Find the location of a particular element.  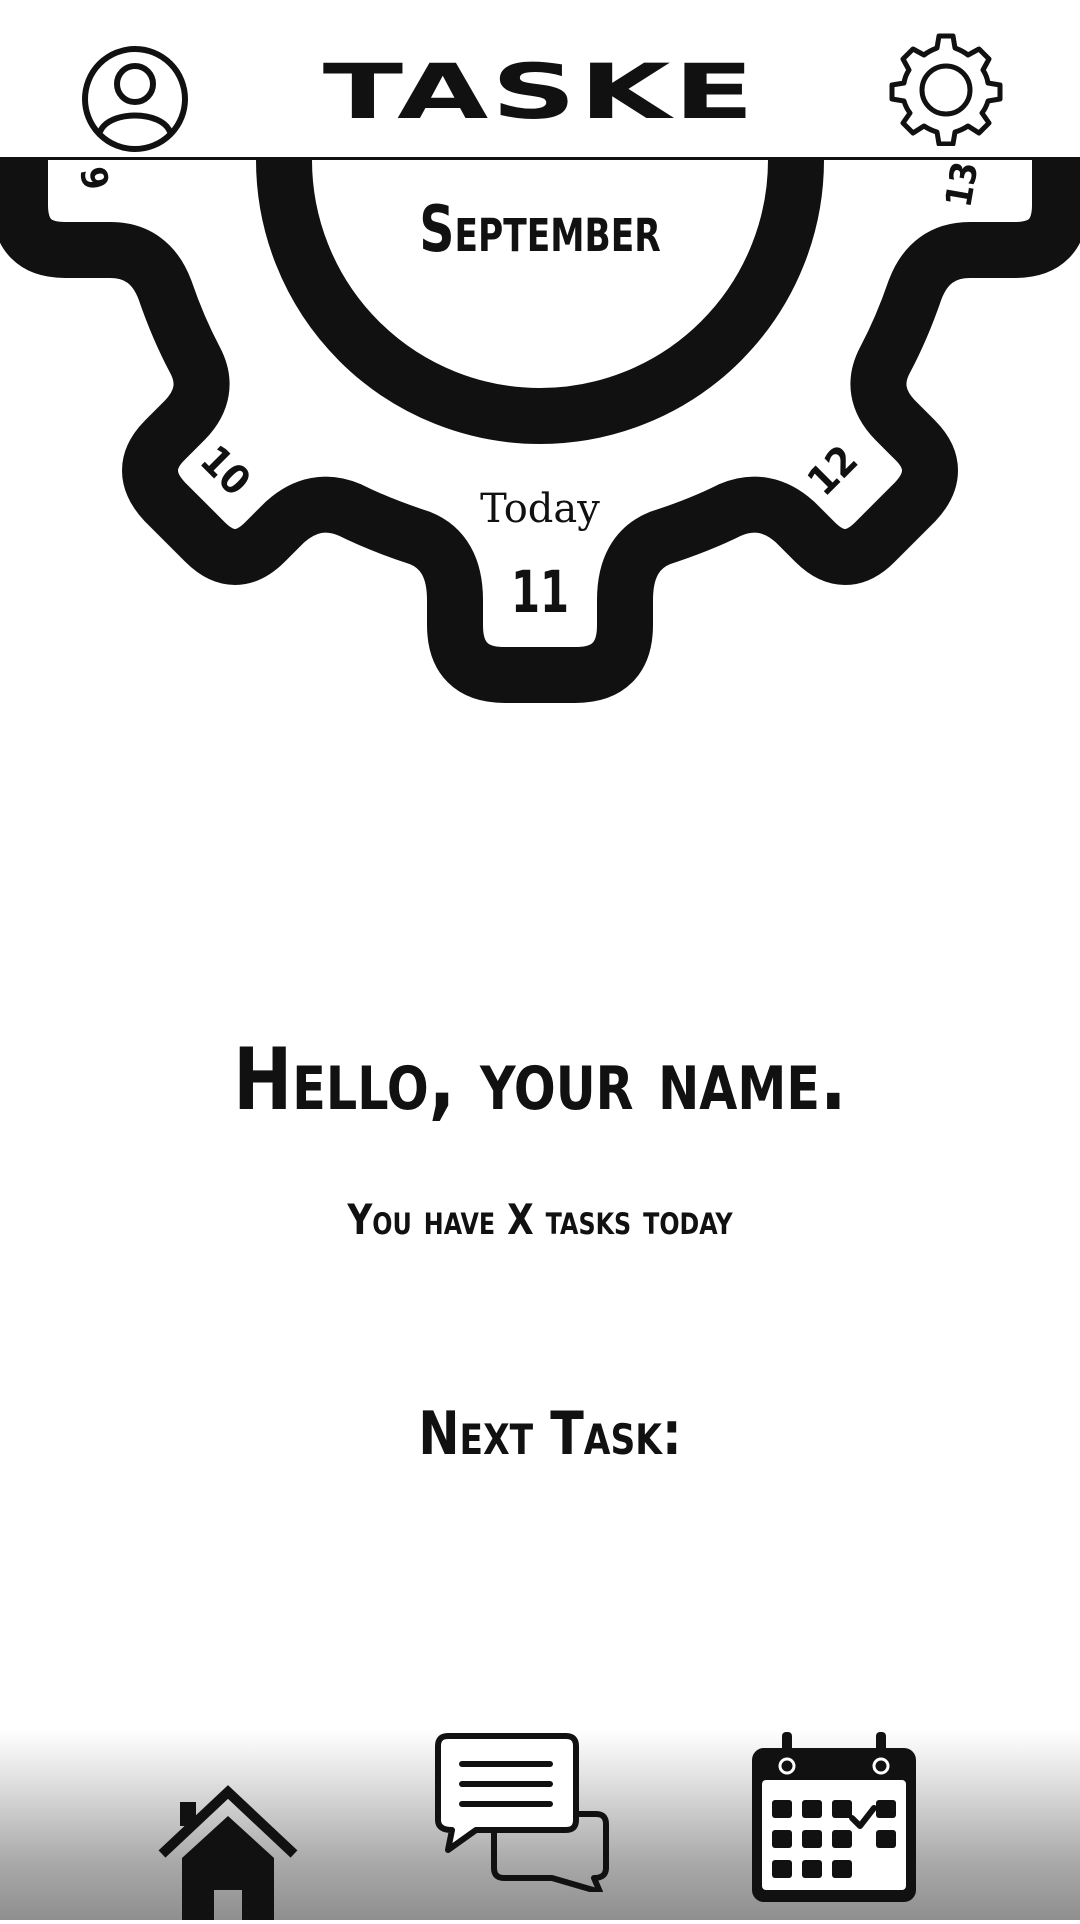

home-icon is located at coordinates (228, 1852).